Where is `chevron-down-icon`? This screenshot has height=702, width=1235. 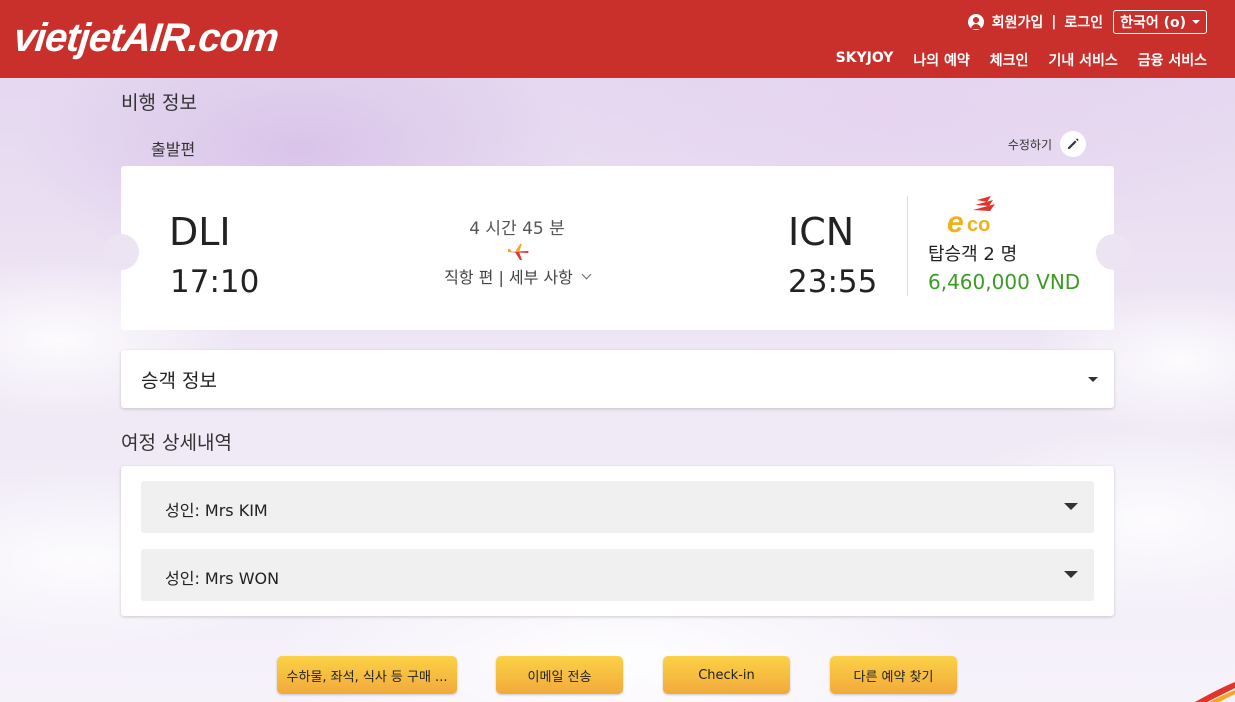 chevron-down-icon is located at coordinates (586, 274).